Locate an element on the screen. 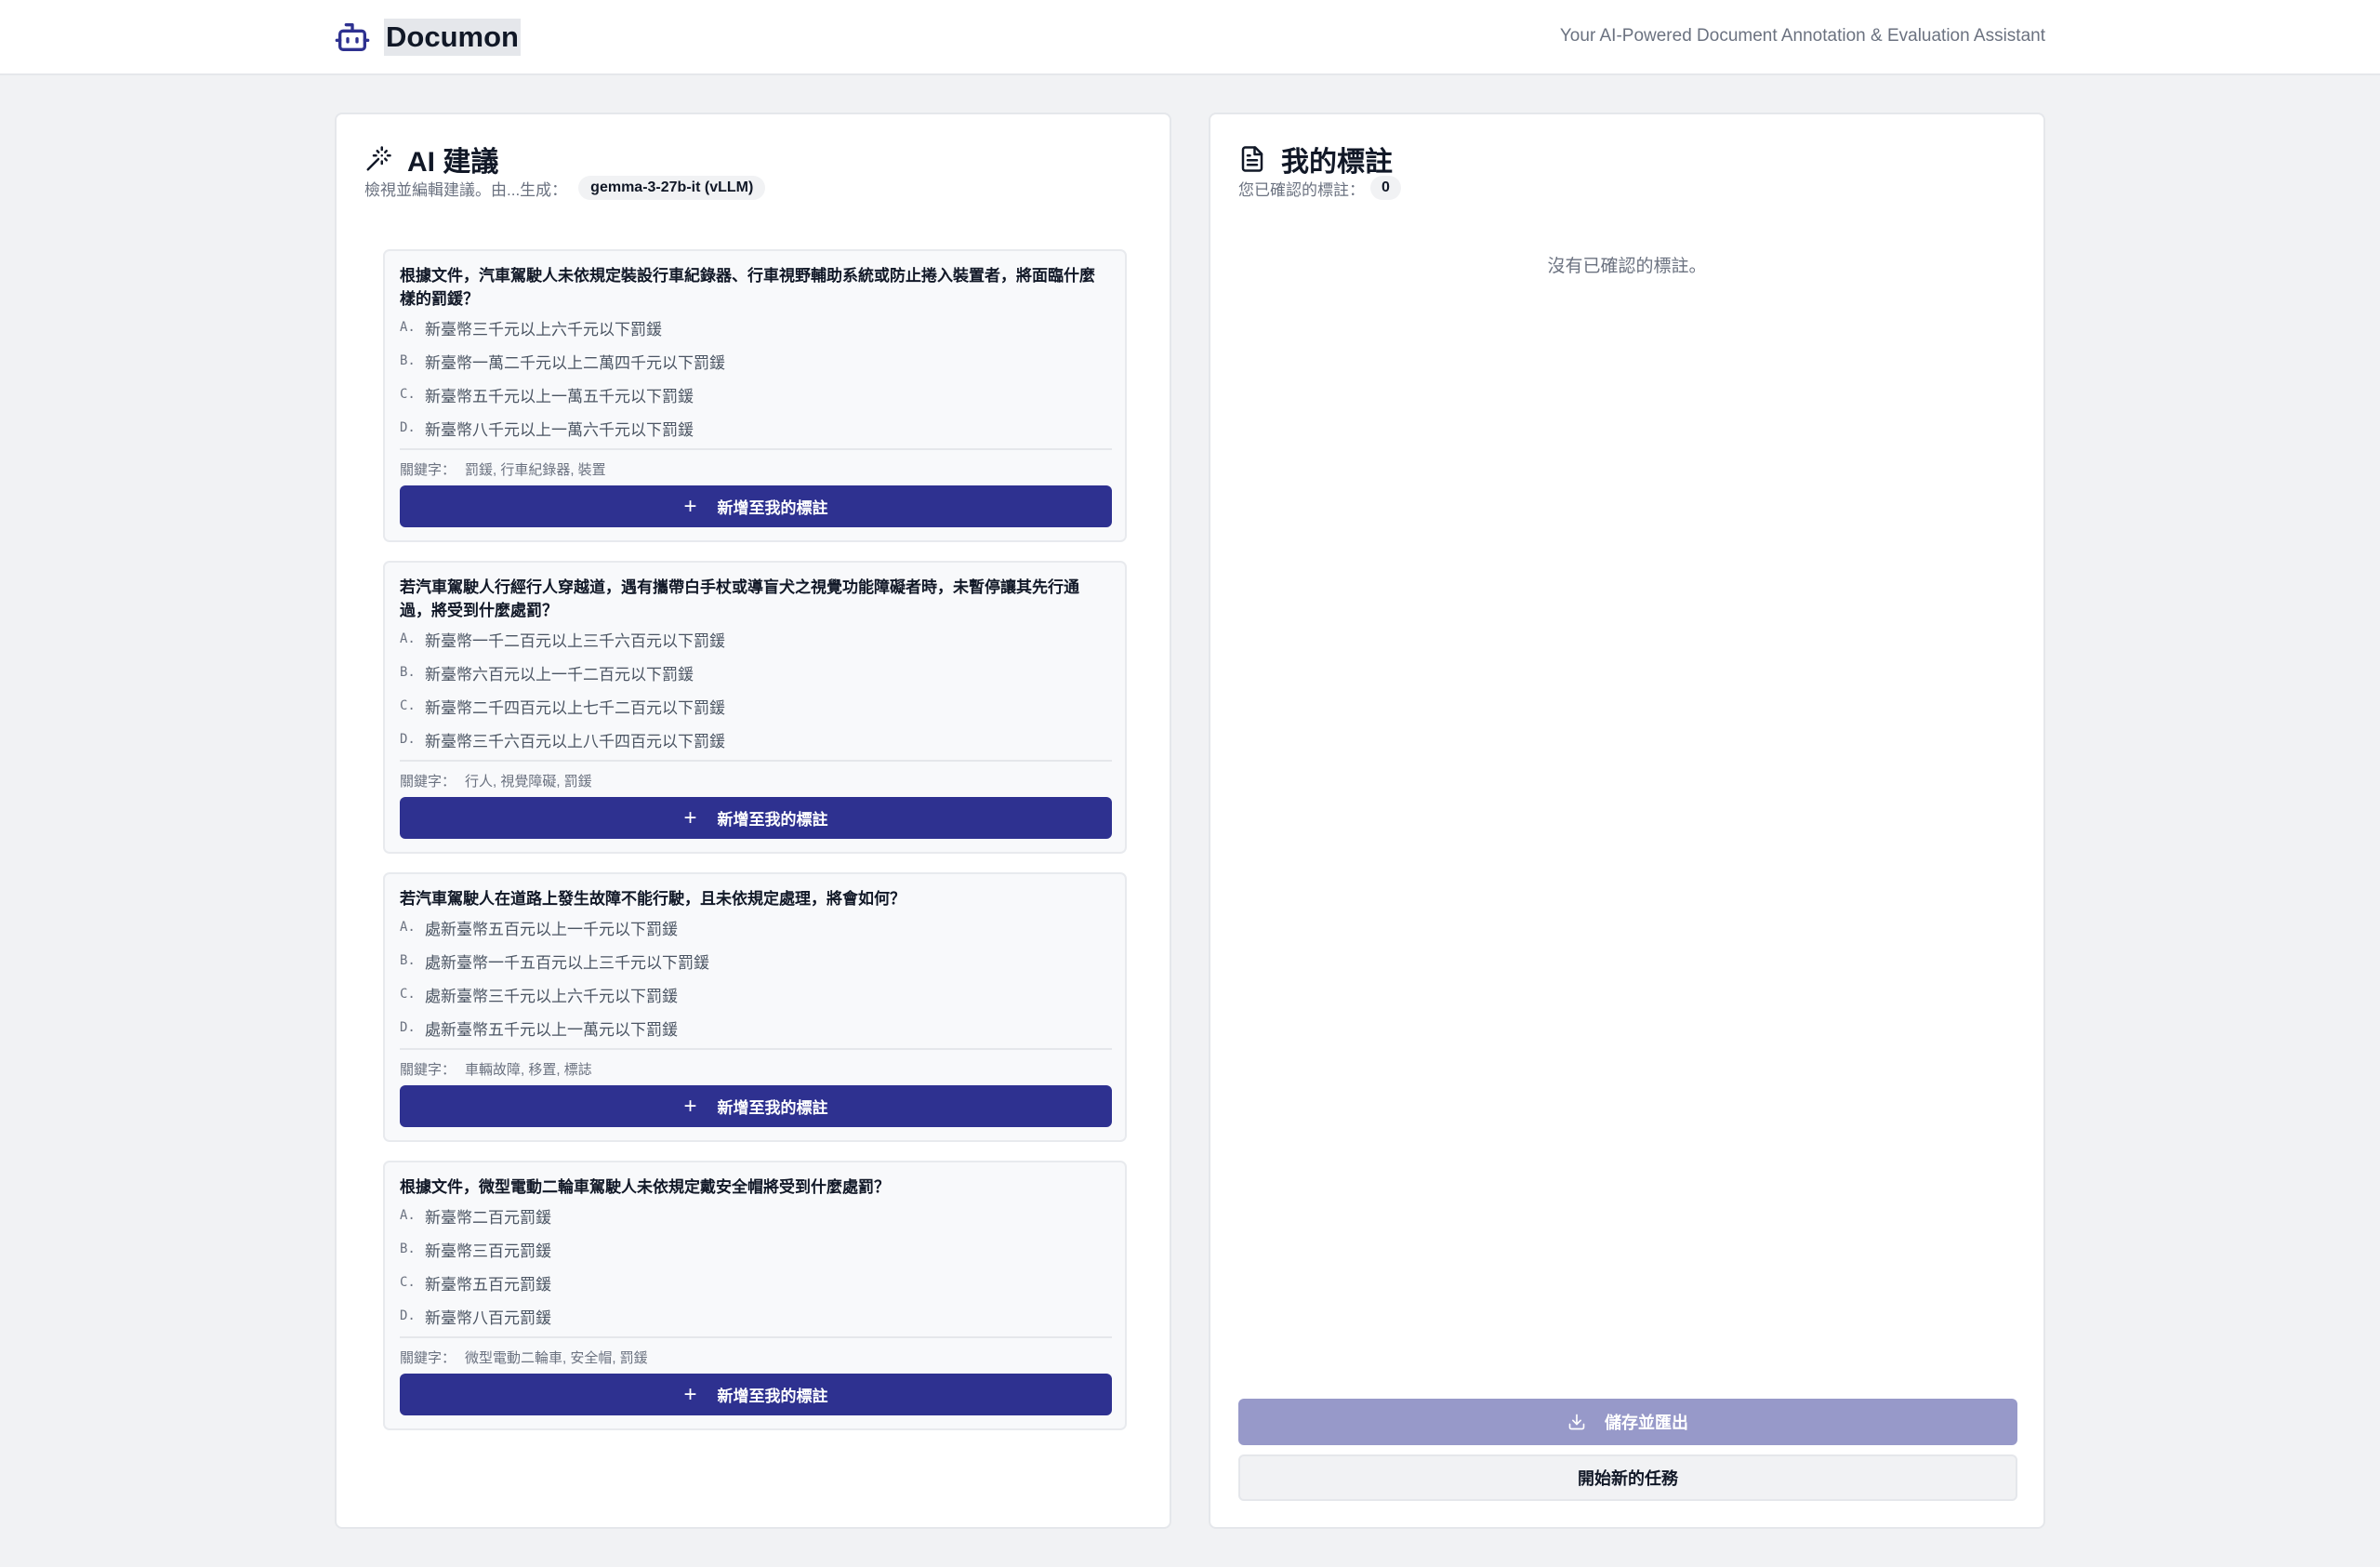 Image resolution: width=2380 pixels, height=1567 pixels. option-text: 新臺幣三千六百元以上八千四百元以下罰鍰 is located at coordinates (575, 741).